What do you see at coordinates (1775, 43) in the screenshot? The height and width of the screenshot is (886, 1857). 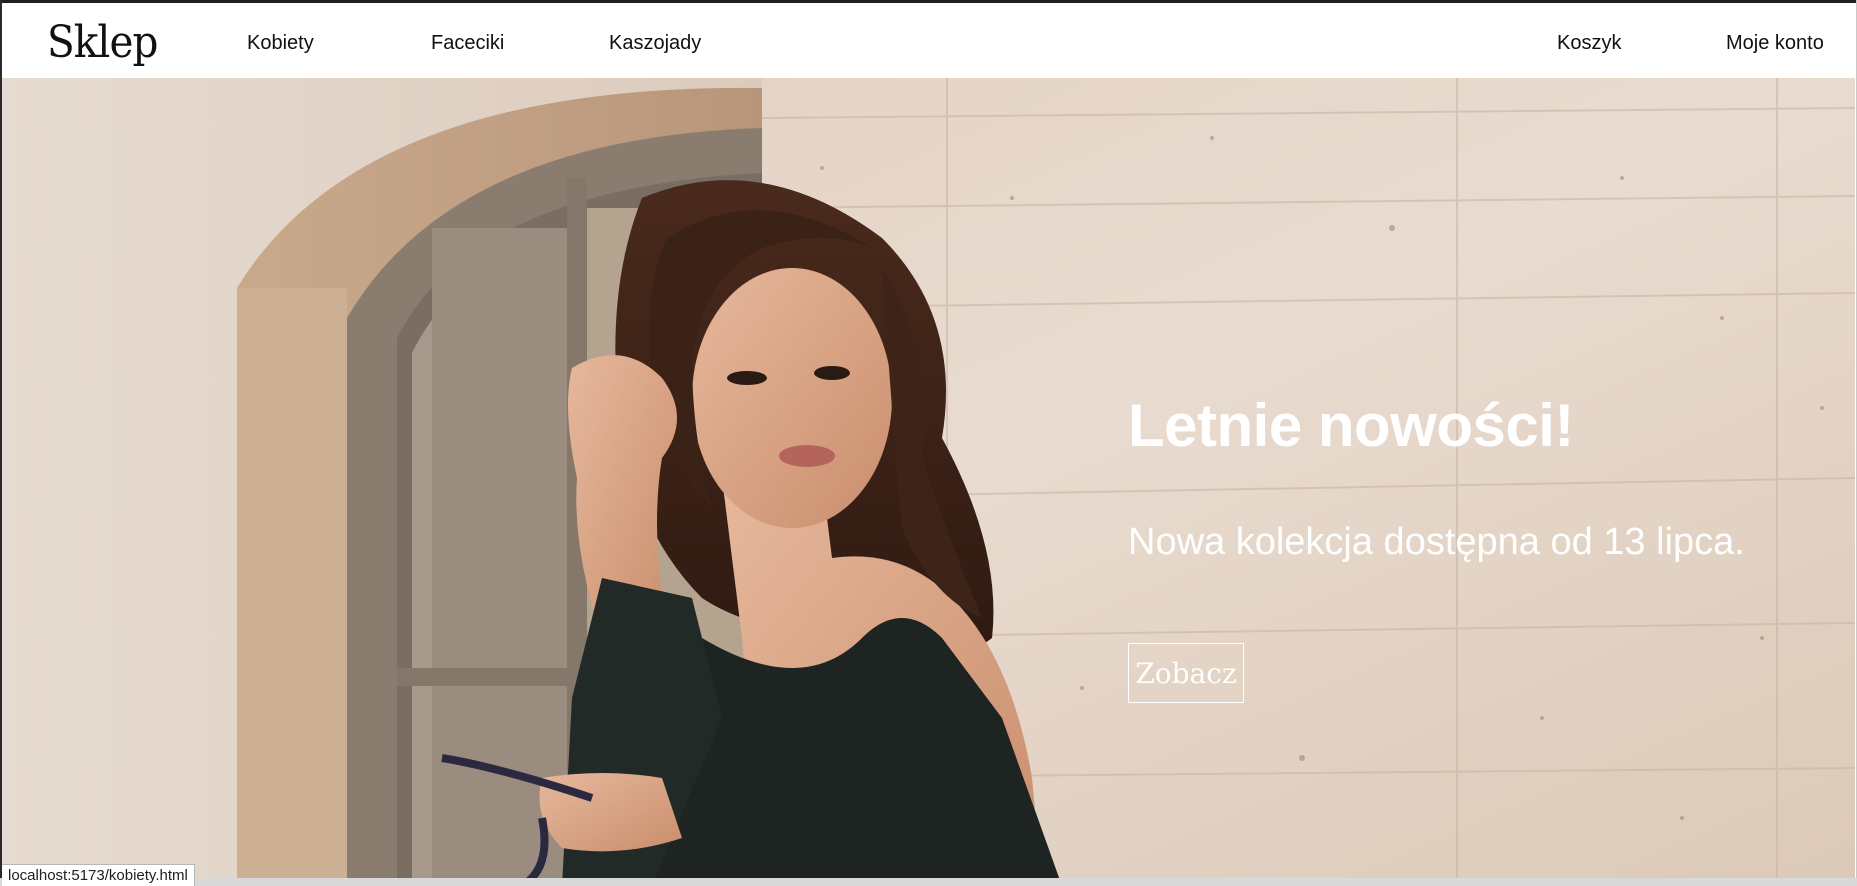 I see `nav-link-my-account: Moje konto` at bounding box center [1775, 43].